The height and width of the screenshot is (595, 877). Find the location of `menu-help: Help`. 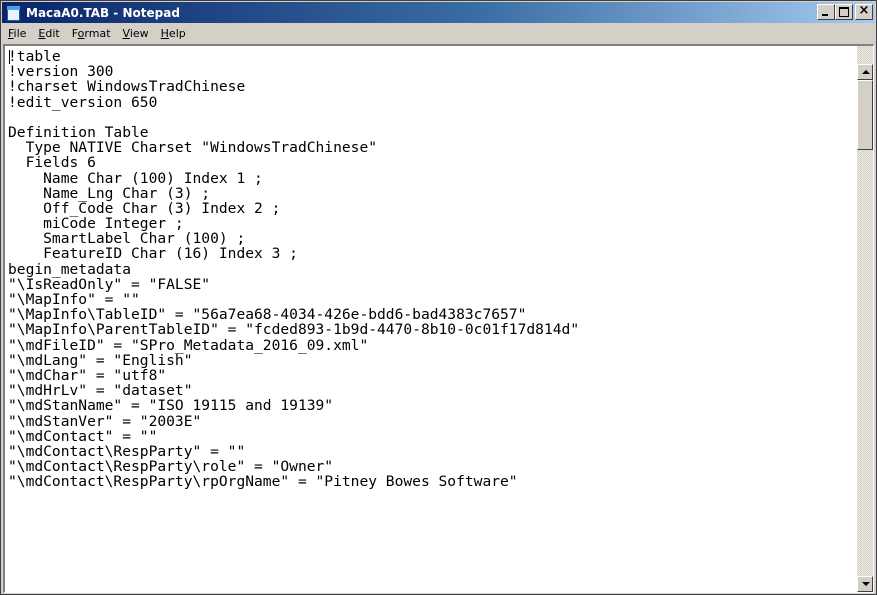

menu-help: Help is located at coordinates (173, 33).